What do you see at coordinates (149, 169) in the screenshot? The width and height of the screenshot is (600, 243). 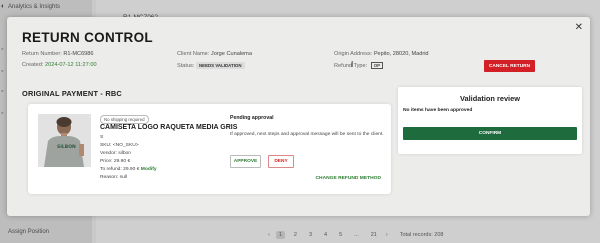 I see `modify-link: Modify` at bounding box center [149, 169].